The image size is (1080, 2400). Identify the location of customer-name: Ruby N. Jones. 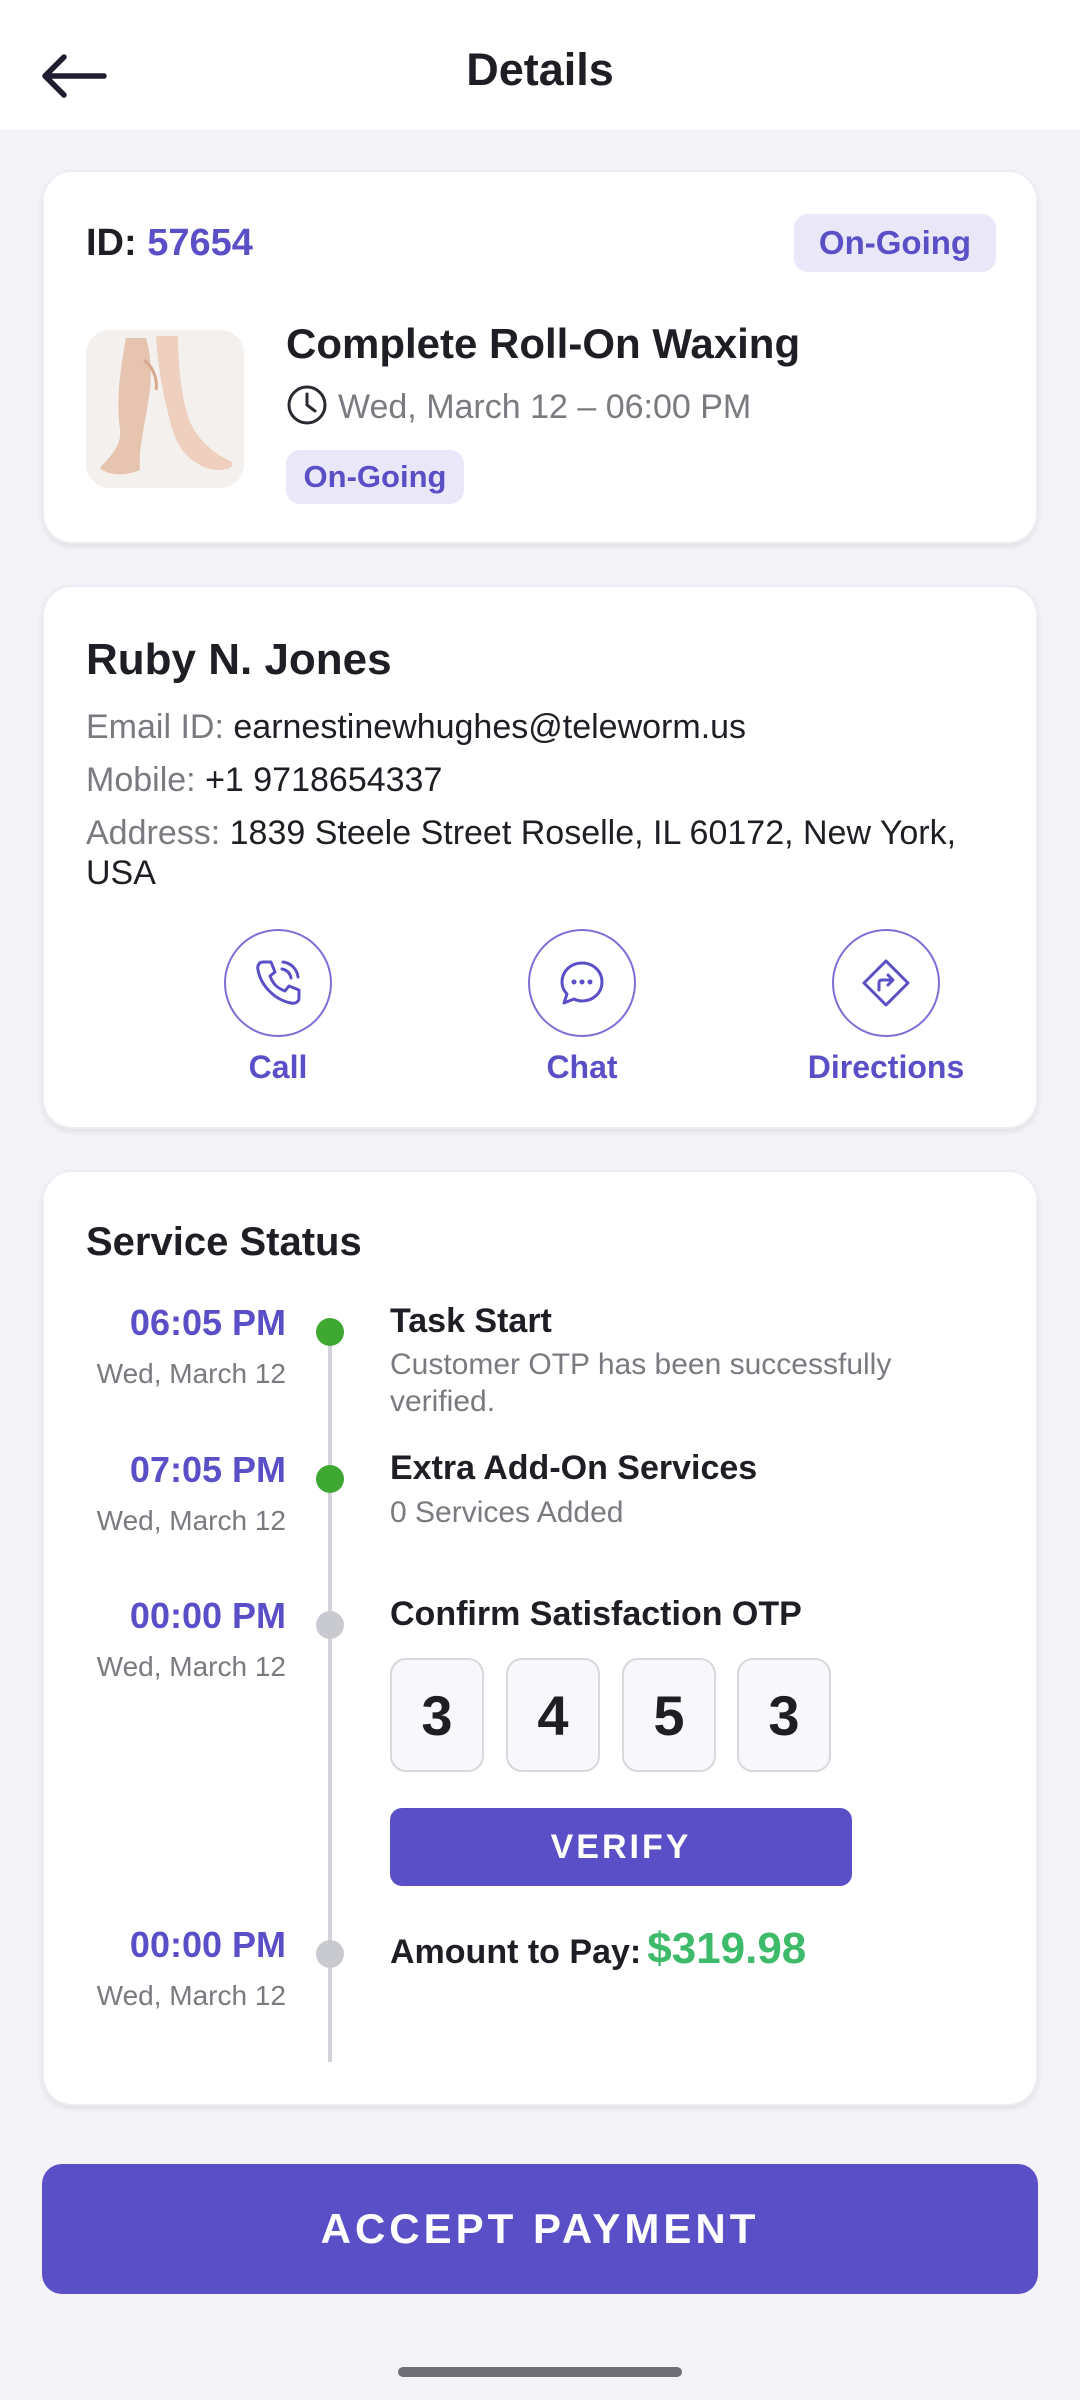
(239, 659).